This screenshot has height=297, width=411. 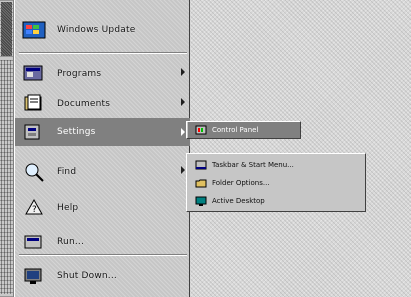 I want to click on menu-item-documents: Documents, so click(x=102, y=104).